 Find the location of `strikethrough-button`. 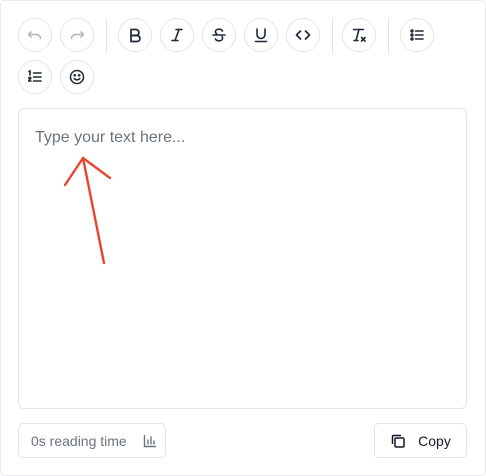

strikethrough-button is located at coordinates (219, 35).